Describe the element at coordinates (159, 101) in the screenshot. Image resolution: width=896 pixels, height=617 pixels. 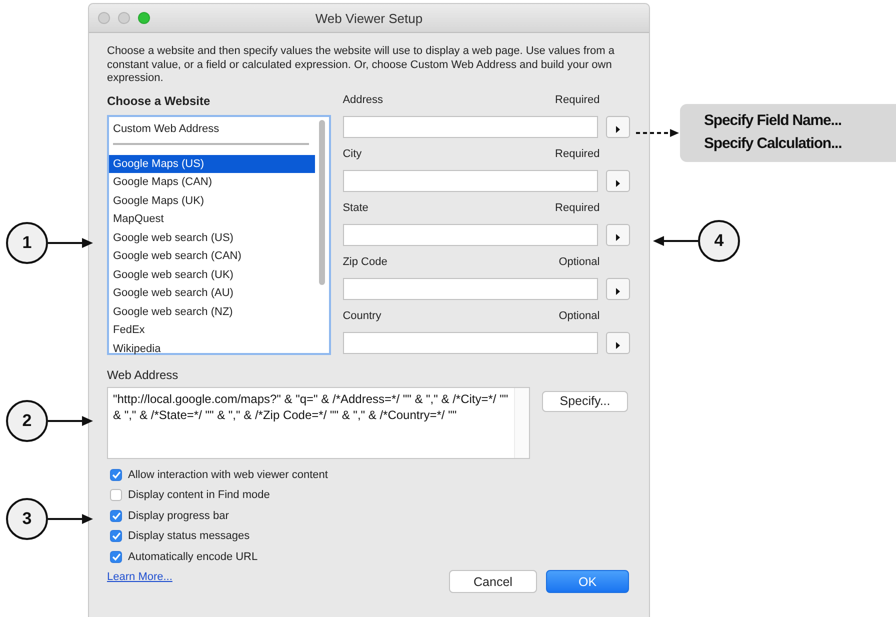
I see `list-heading: Choose a Website` at that location.